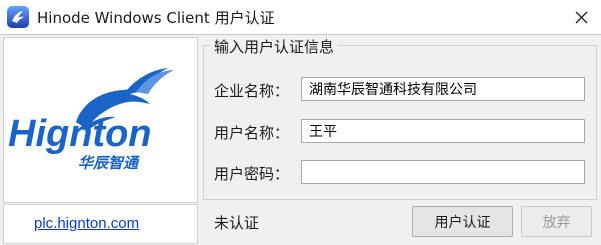 This screenshot has width=601, height=245. What do you see at coordinates (86, 223) in the screenshot?
I see `website-link: plc.hignton.com` at bounding box center [86, 223].